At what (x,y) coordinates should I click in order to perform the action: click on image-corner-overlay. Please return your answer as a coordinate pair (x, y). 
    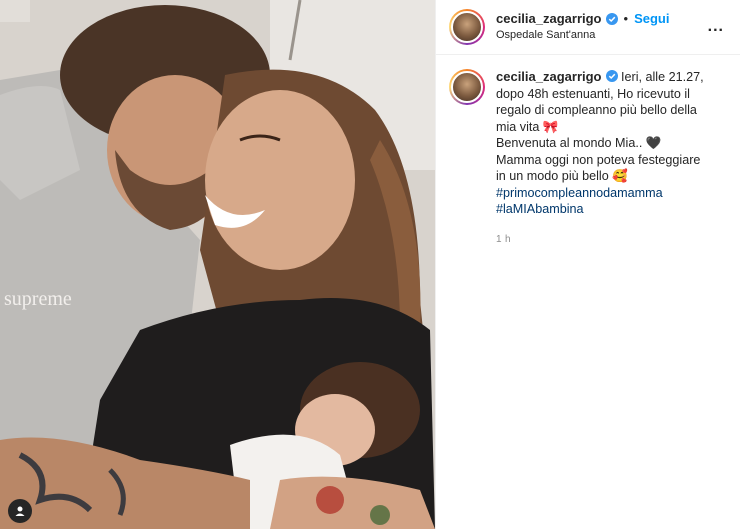
    Looking at the image, I should click on (15, 11).